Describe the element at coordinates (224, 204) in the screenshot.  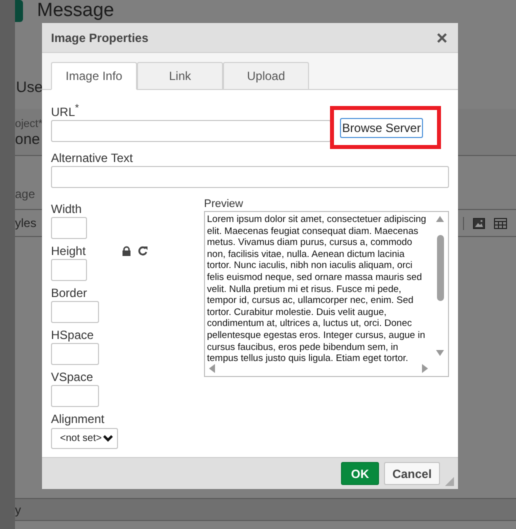
I see `preview-label: Preview` at that location.